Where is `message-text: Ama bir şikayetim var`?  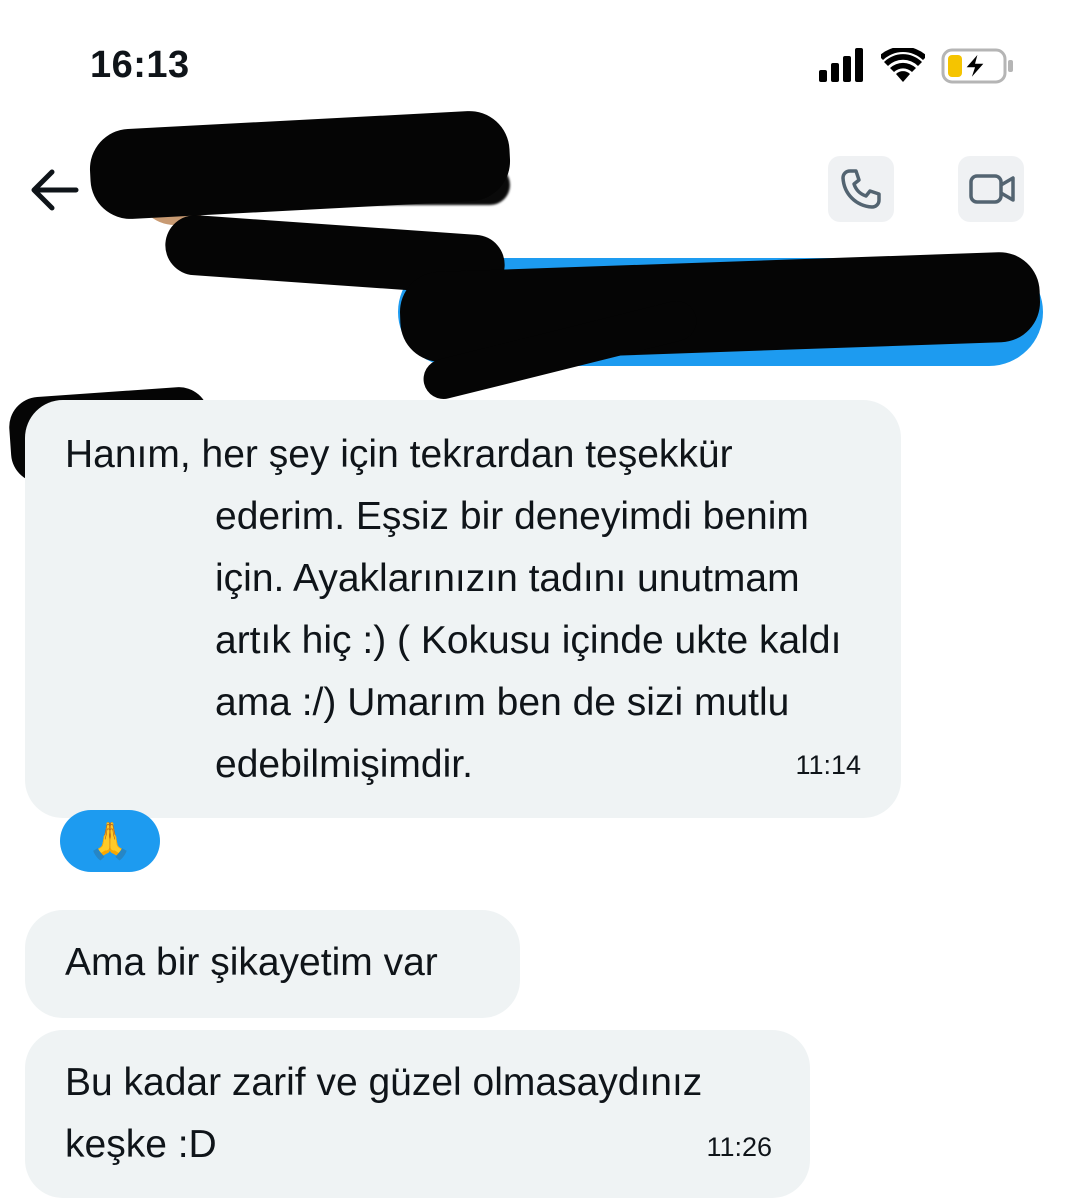 message-text: Ama bir şikayetim var is located at coordinates (251, 962).